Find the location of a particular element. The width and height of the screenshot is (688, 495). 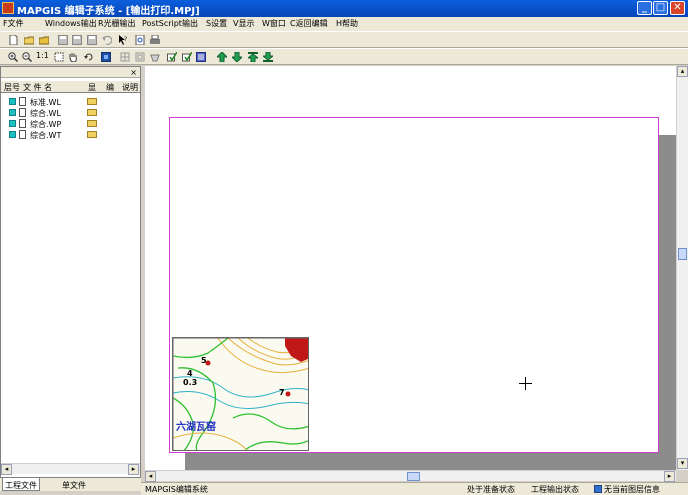

menu-raster-output: R光栅输出 is located at coordinates (117, 23).